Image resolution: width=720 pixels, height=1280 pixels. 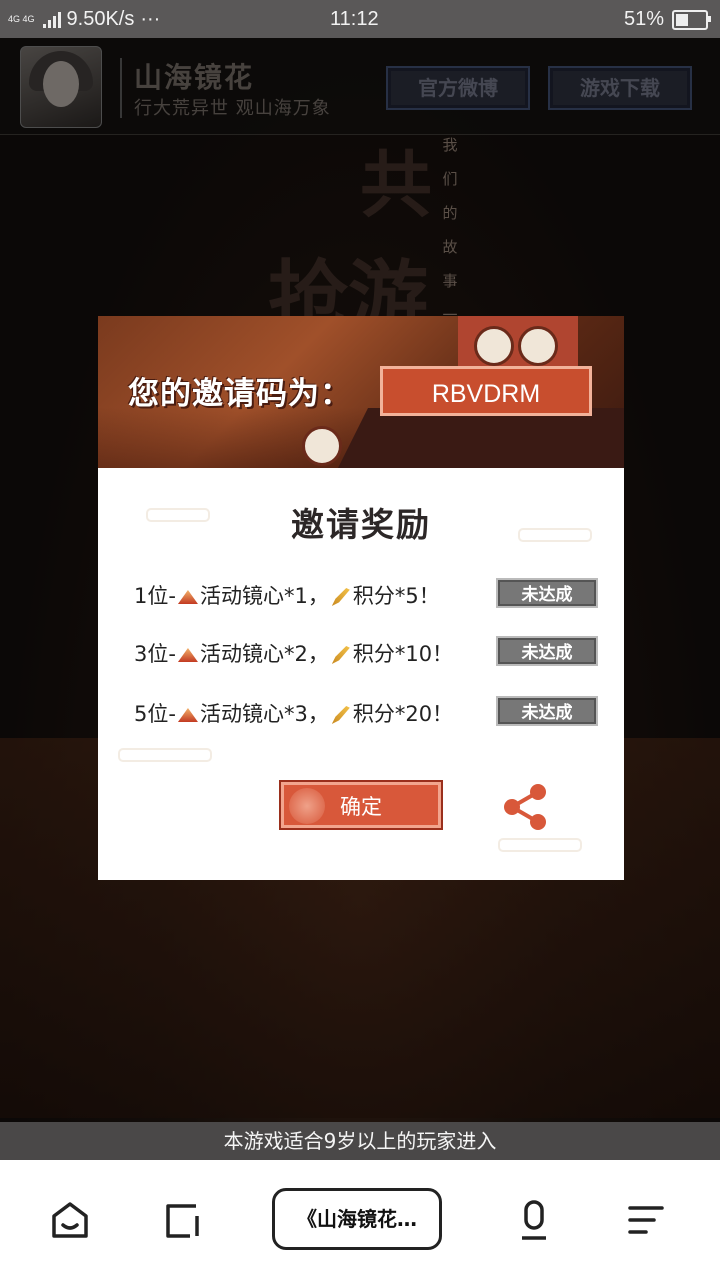 I want to click on confirm-button: 确定, so click(x=361, y=805).